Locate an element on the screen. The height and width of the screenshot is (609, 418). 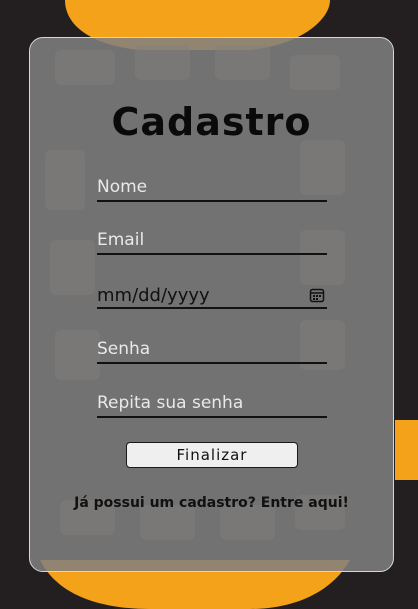
confirm-password-field: Repita sua senha is located at coordinates (212, 404).